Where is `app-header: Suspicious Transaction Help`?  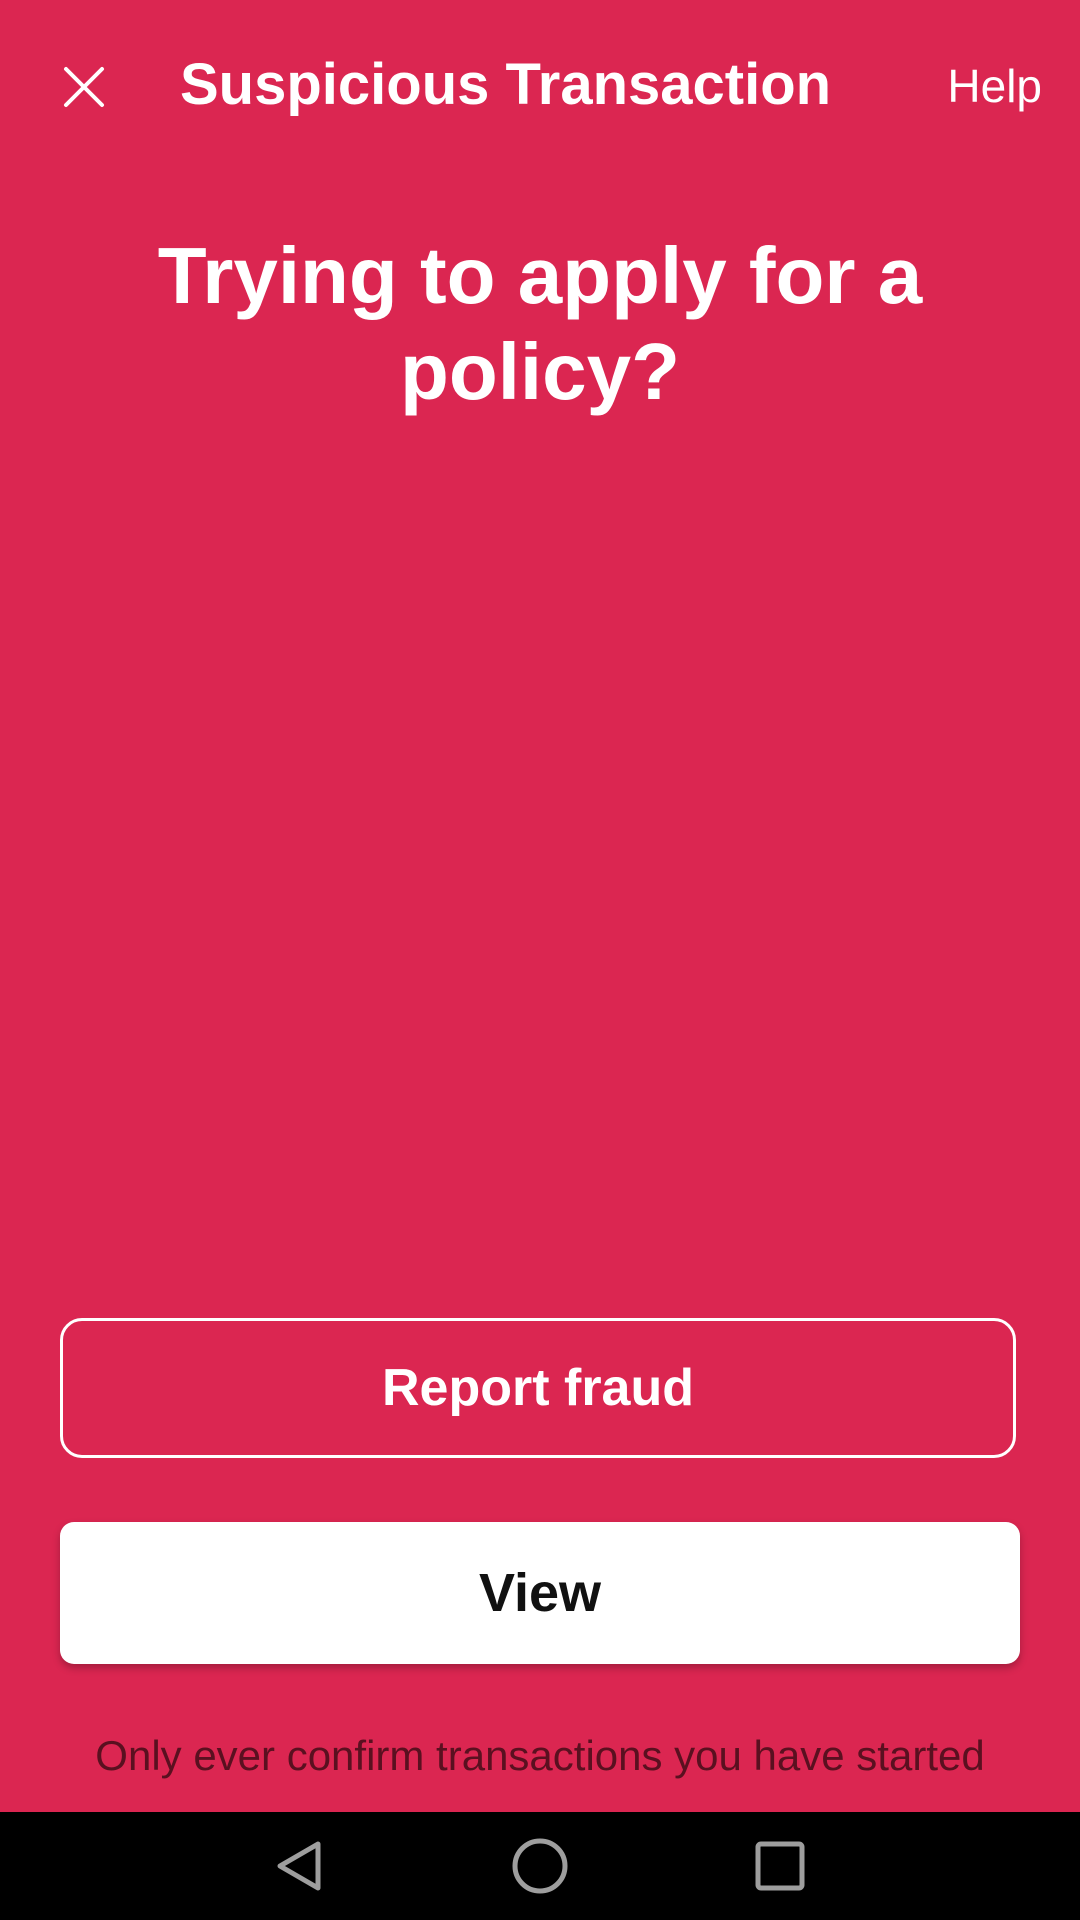 app-header: Suspicious Transaction Help is located at coordinates (540, 85).